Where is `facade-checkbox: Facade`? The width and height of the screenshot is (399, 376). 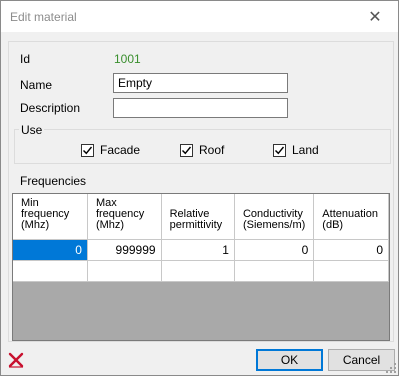 facade-checkbox: Facade is located at coordinates (110, 150).